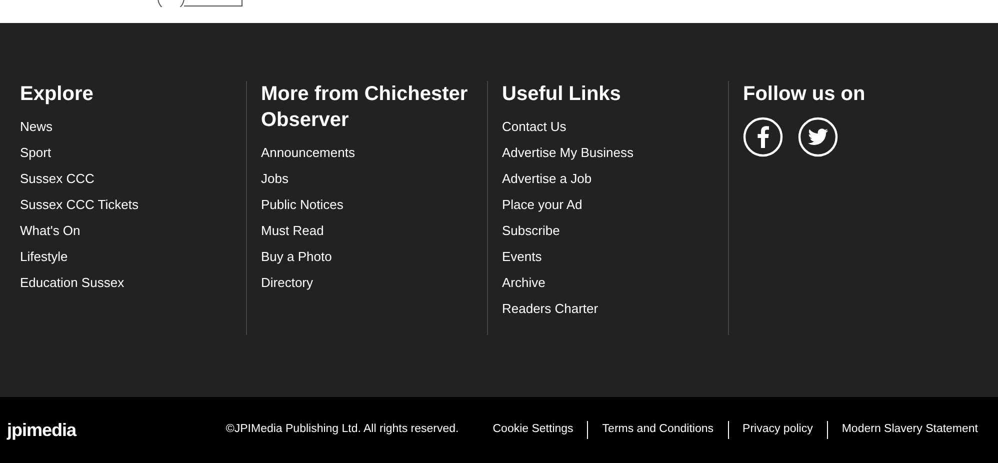 The width and height of the screenshot is (998, 463). Describe the element at coordinates (374, 179) in the screenshot. I see `footer-link: Jobs` at that location.